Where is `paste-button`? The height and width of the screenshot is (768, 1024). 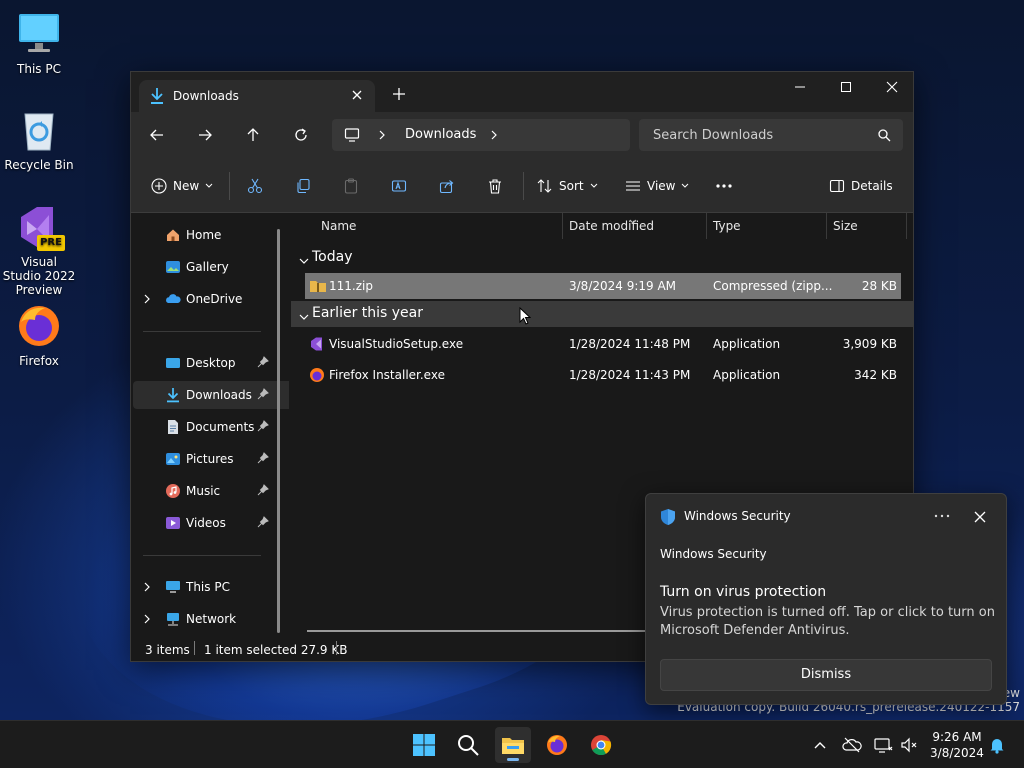
paste-button is located at coordinates (351, 186).